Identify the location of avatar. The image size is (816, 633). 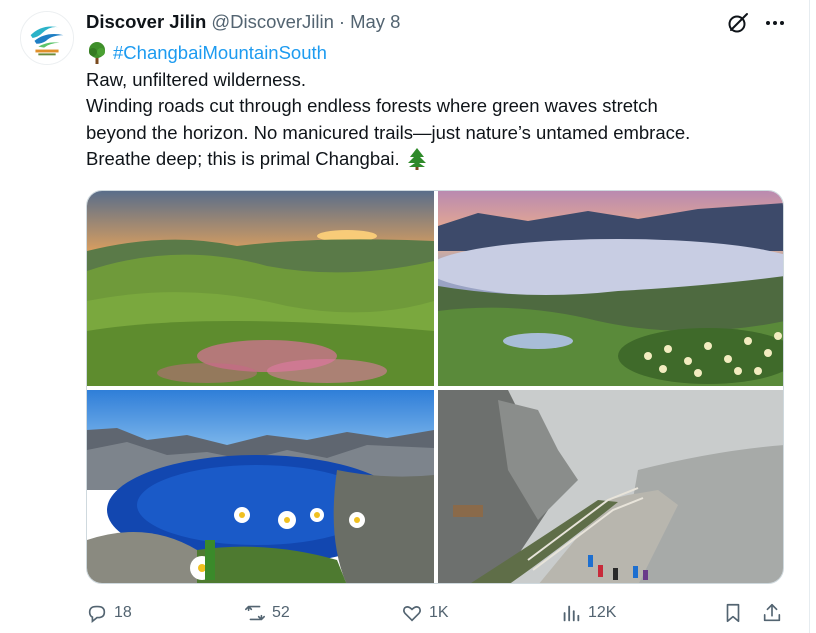
(47, 38).